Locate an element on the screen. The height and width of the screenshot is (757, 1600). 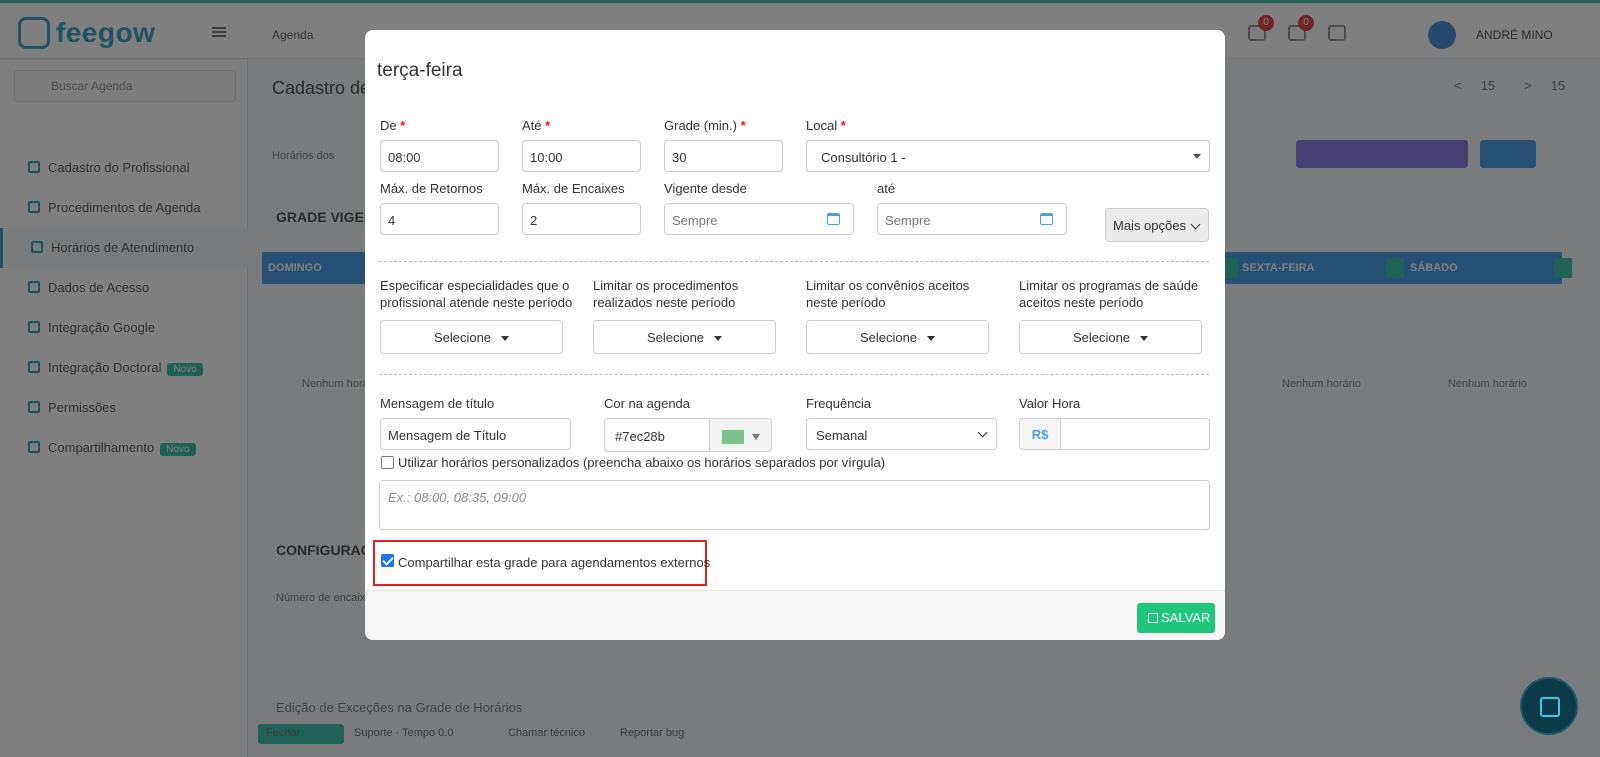
local-label-text: Local is located at coordinates (822, 125).